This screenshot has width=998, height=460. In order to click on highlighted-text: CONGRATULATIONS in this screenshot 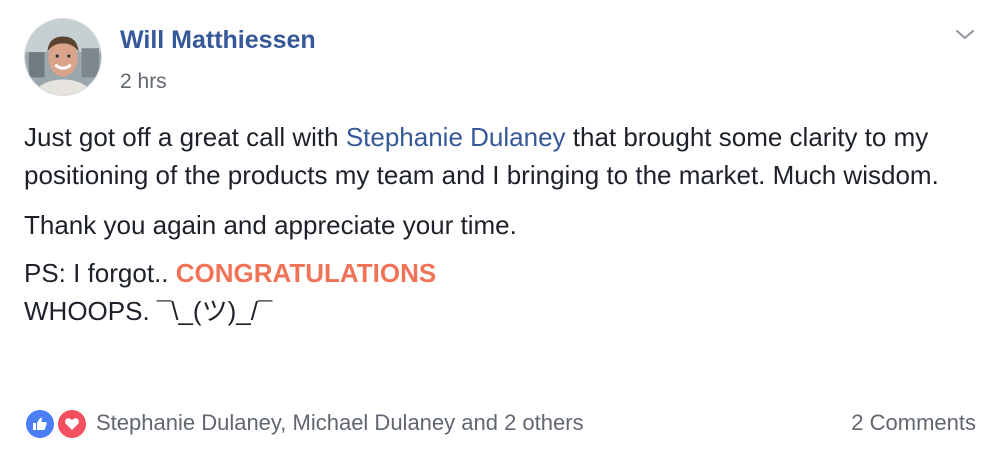, I will do `click(306, 273)`.